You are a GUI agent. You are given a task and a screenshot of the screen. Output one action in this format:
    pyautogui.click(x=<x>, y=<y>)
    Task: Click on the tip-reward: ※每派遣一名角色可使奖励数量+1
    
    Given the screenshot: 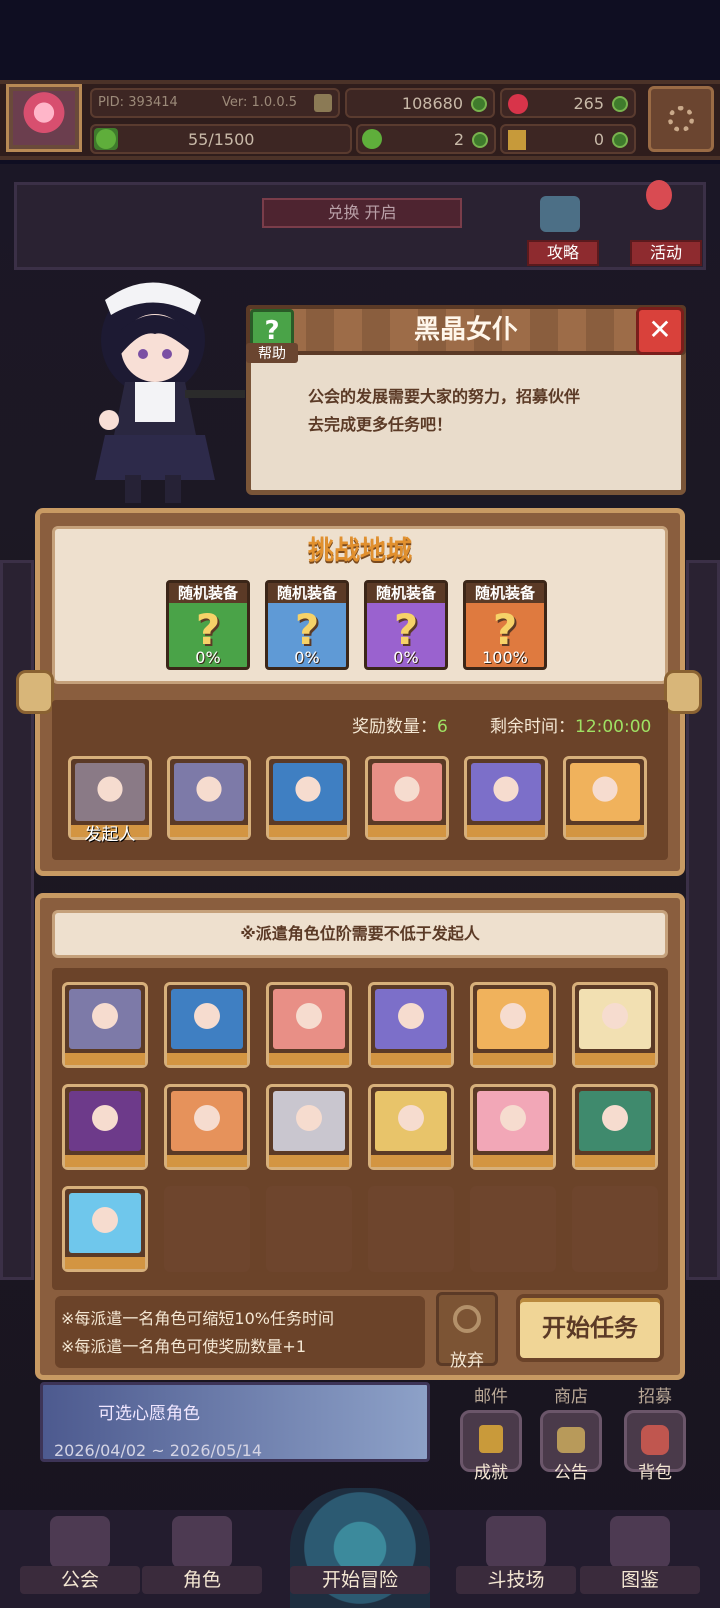 What is the action you would take?
    pyautogui.click(x=183, y=1346)
    